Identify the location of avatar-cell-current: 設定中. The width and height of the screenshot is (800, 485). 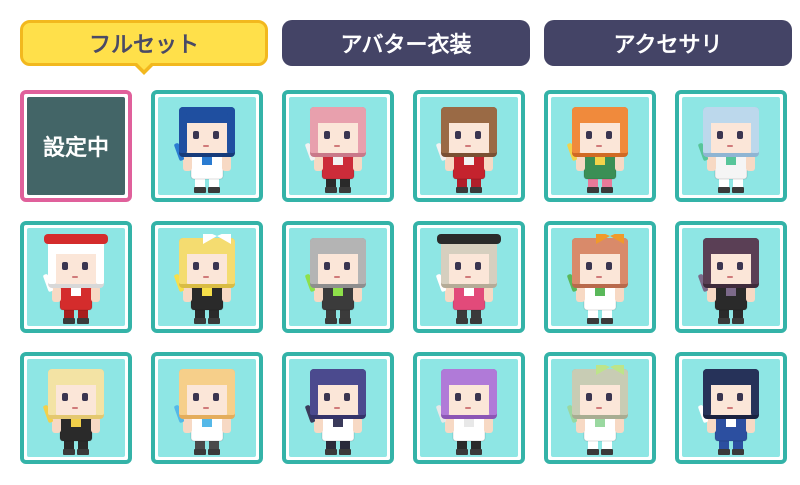
(76, 146).